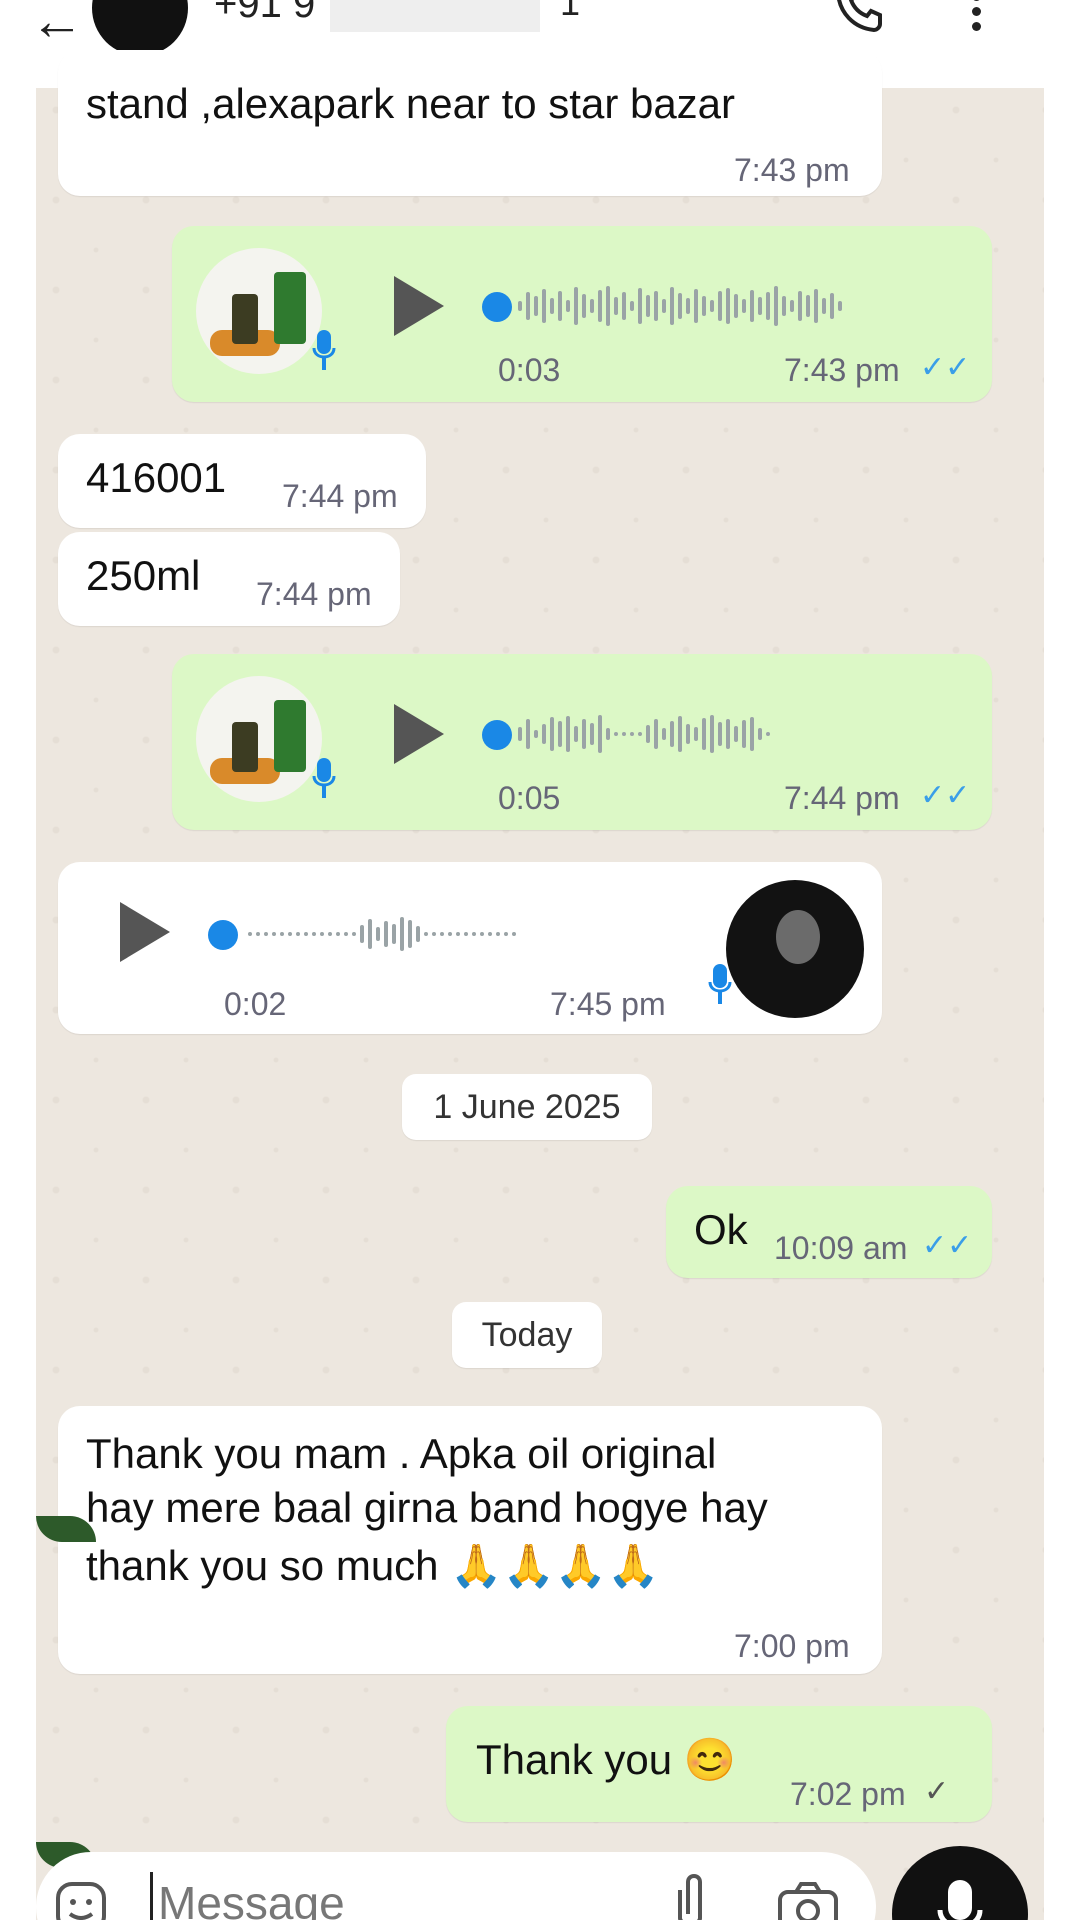 This screenshot has height=1920, width=1080. I want to click on voice-message-incoming: 0:02 7:45 pm, so click(470, 948).